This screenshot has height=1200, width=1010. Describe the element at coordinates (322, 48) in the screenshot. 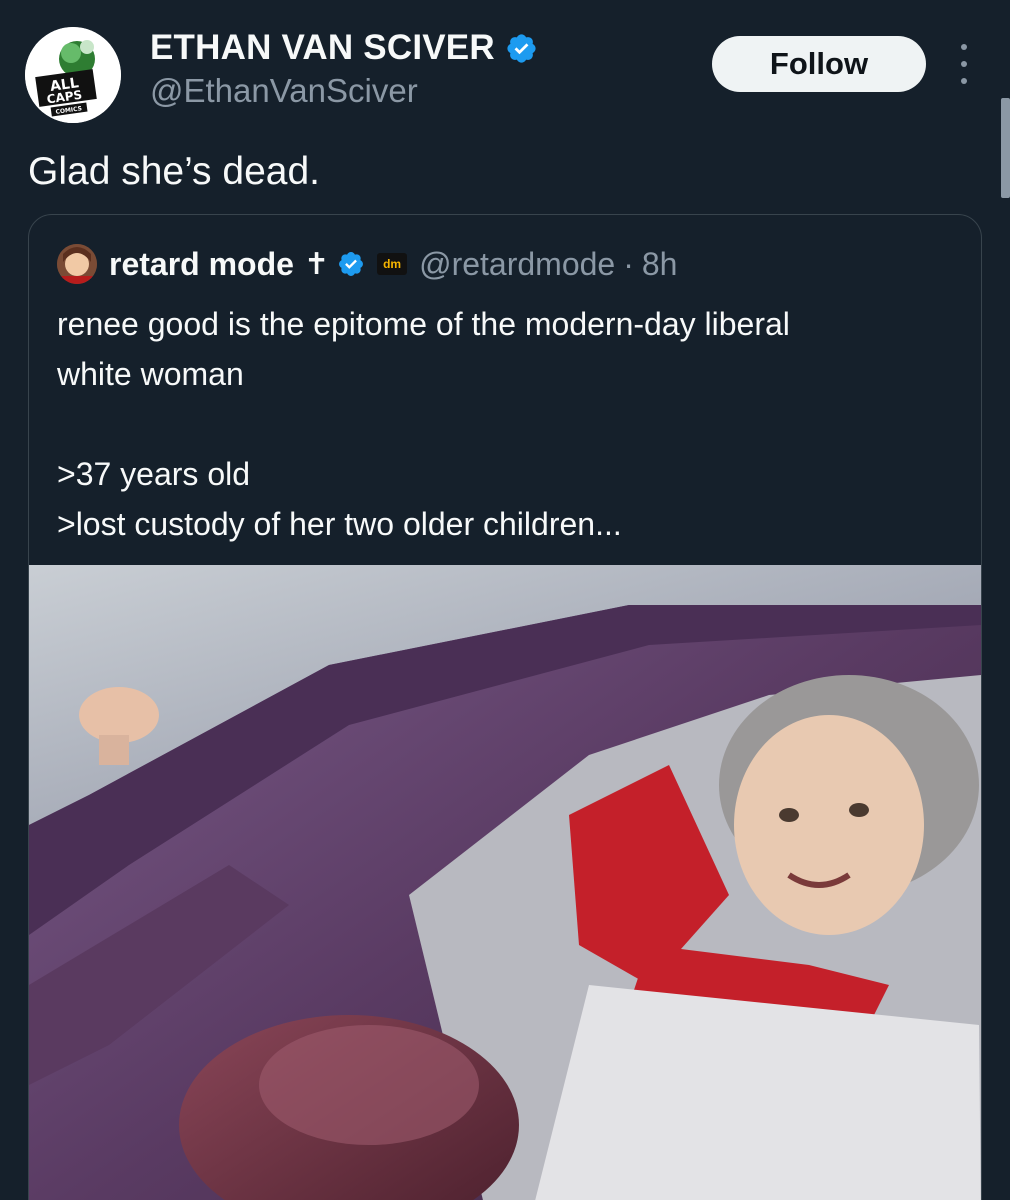

I see `author-name: ETHAN VAN SCIVER` at that location.